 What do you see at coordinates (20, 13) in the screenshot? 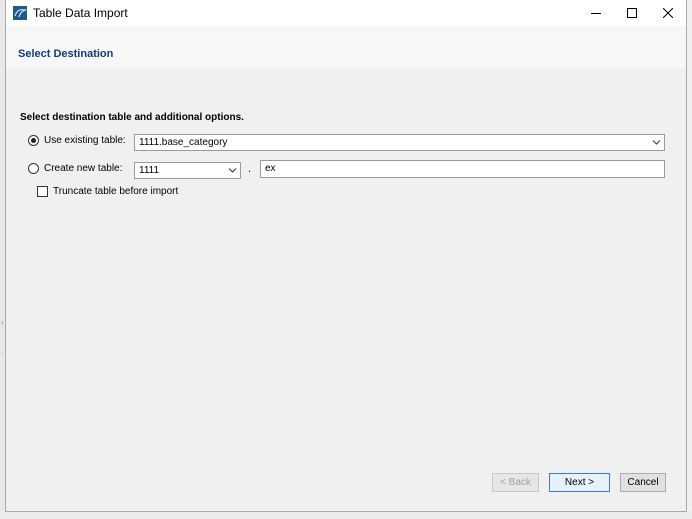
I see `mysql-workbench-icon` at bounding box center [20, 13].